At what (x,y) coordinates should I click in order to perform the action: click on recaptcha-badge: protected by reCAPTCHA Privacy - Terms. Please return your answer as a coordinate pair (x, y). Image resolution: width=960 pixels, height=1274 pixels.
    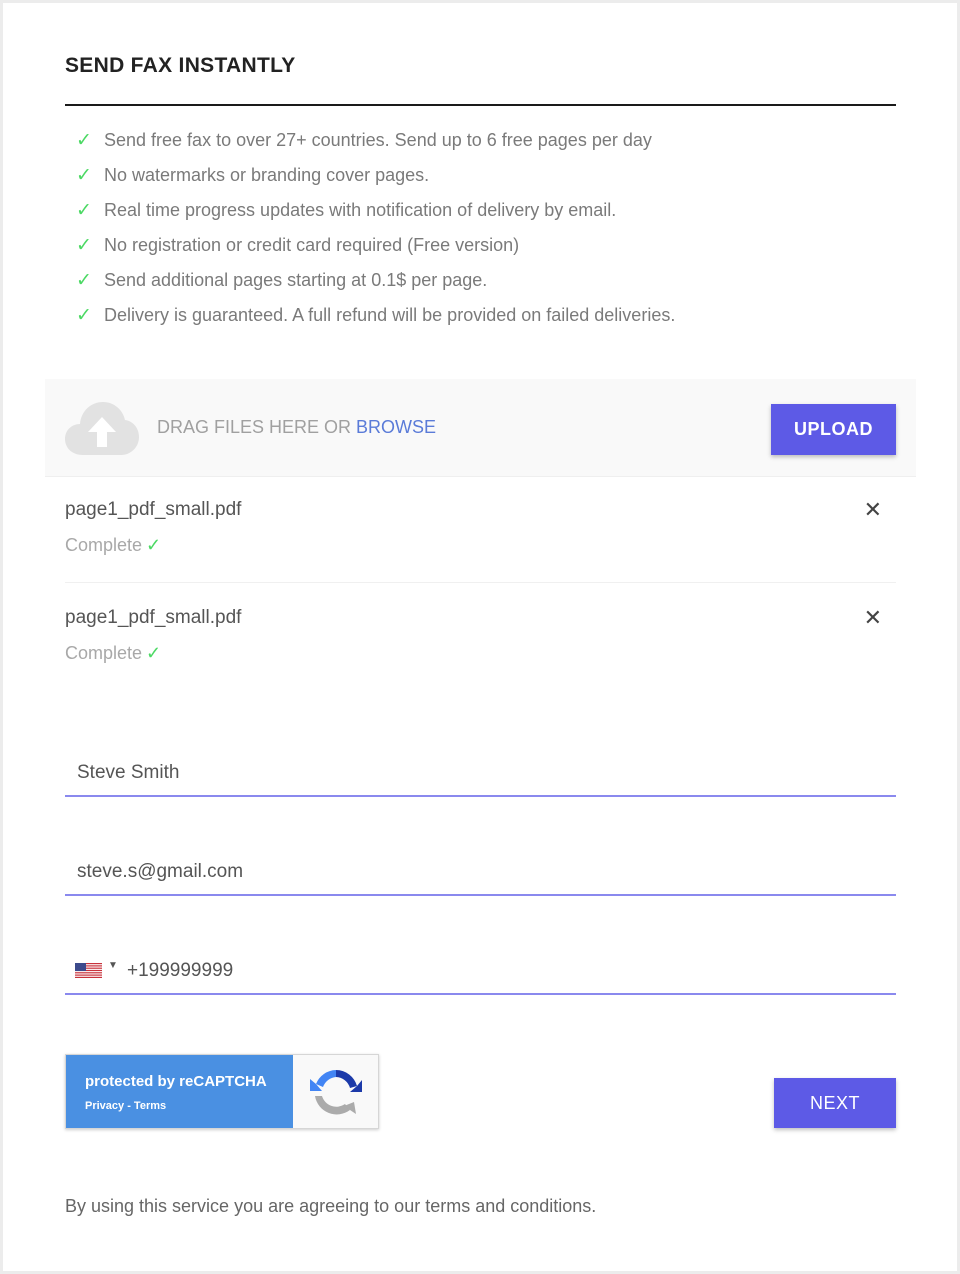
    Looking at the image, I should click on (222, 1091).